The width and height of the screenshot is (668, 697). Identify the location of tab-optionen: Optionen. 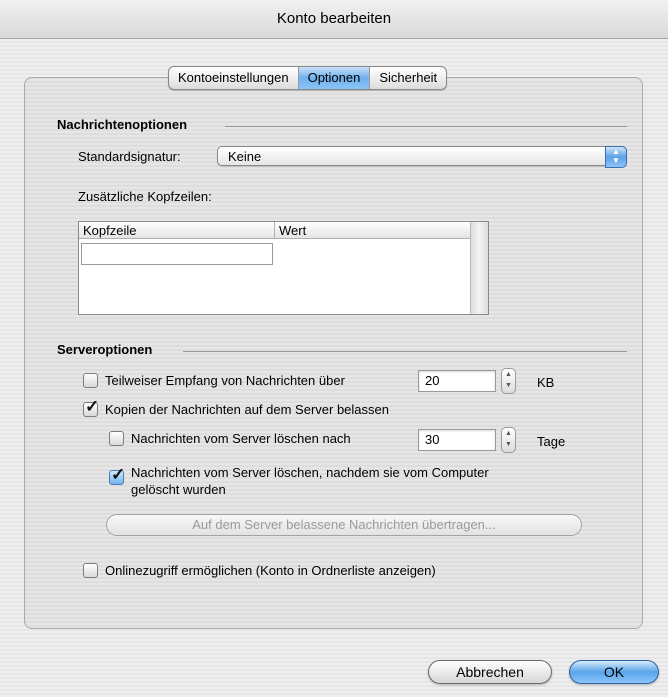
(334, 78).